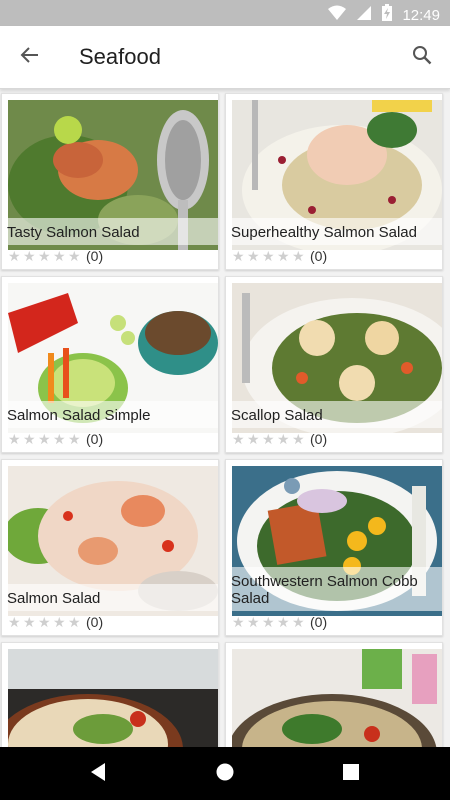 The width and height of the screenshot is (450, 800). Describe the element at coordinates (225, 13) in the screenshot. I see `status-bar: 12:49` at that location.